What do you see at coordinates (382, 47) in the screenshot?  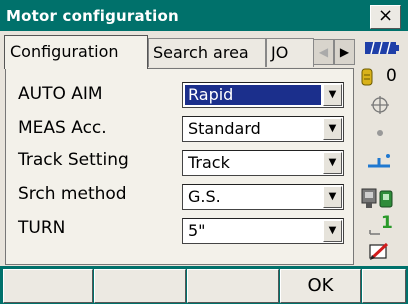 I see `battery-icon` at bounding box center [382, 47].